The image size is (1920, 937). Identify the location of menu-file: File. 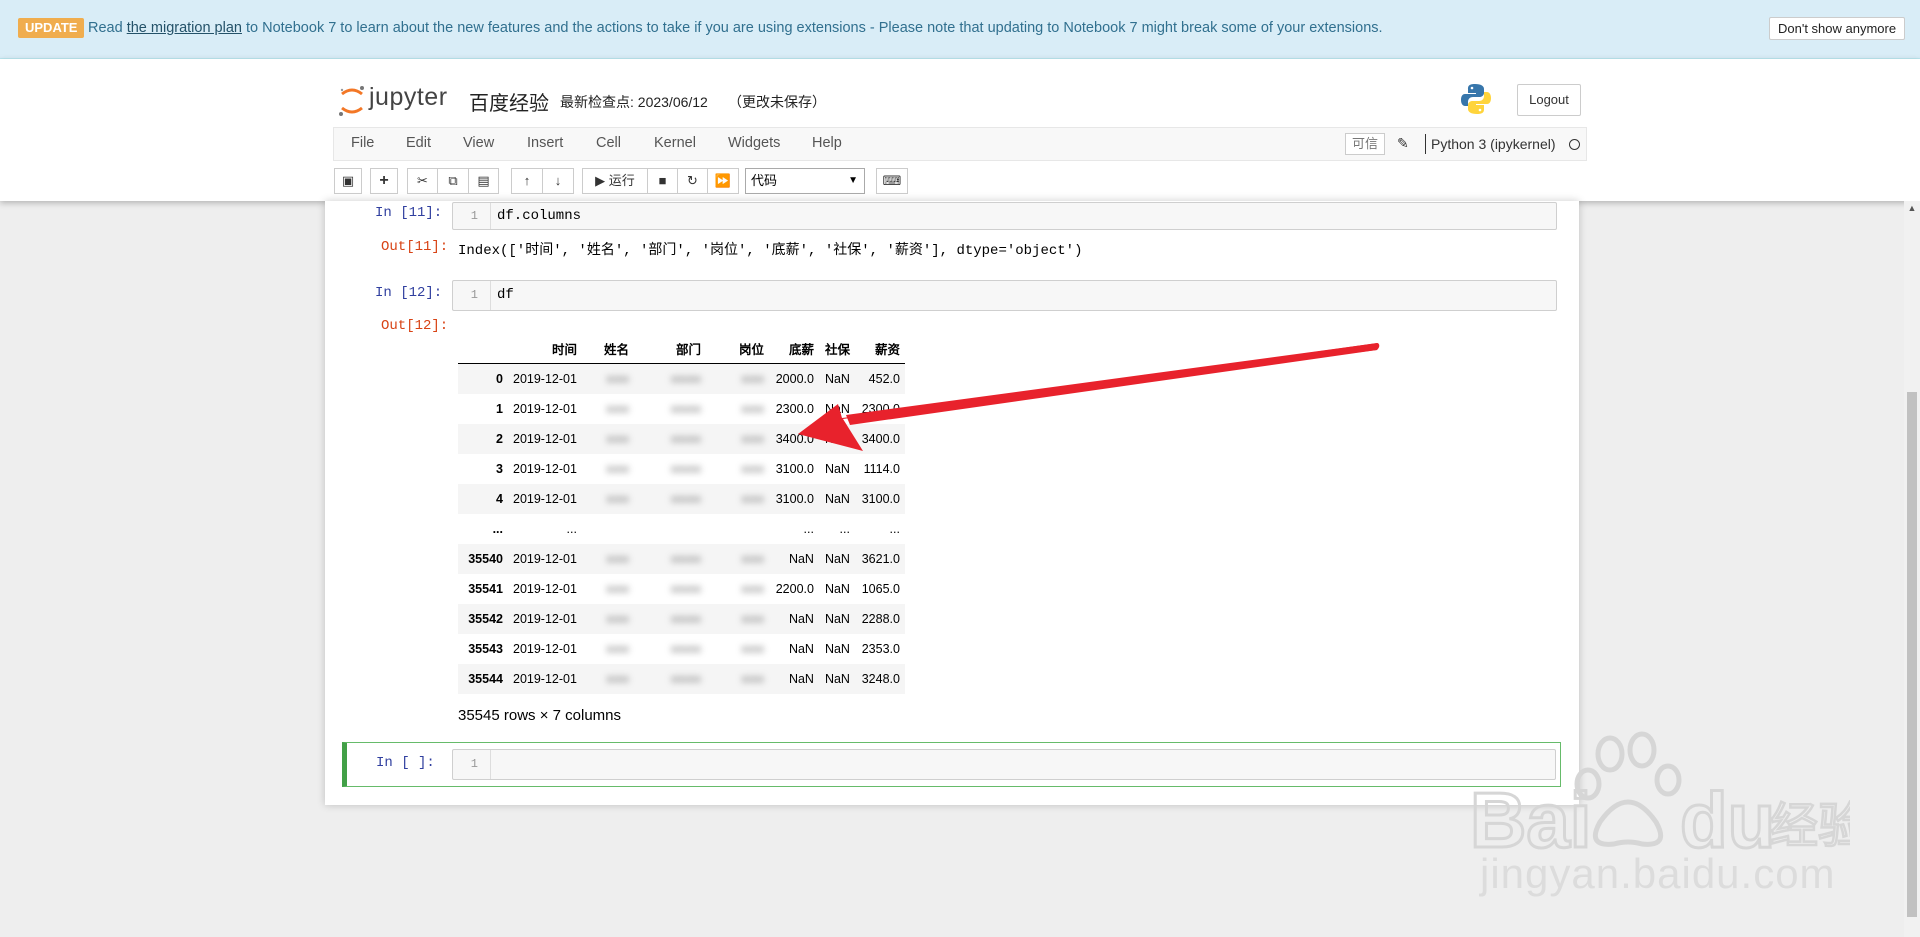
(362, 143).